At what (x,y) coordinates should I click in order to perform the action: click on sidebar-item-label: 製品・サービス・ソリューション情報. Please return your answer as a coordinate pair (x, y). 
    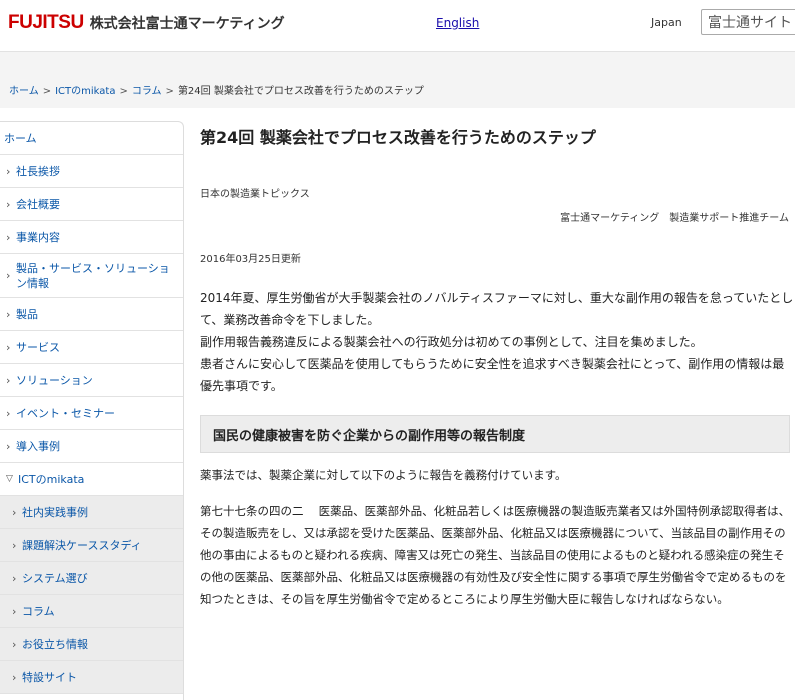
    Looking at the image, I should click on (93, 275).